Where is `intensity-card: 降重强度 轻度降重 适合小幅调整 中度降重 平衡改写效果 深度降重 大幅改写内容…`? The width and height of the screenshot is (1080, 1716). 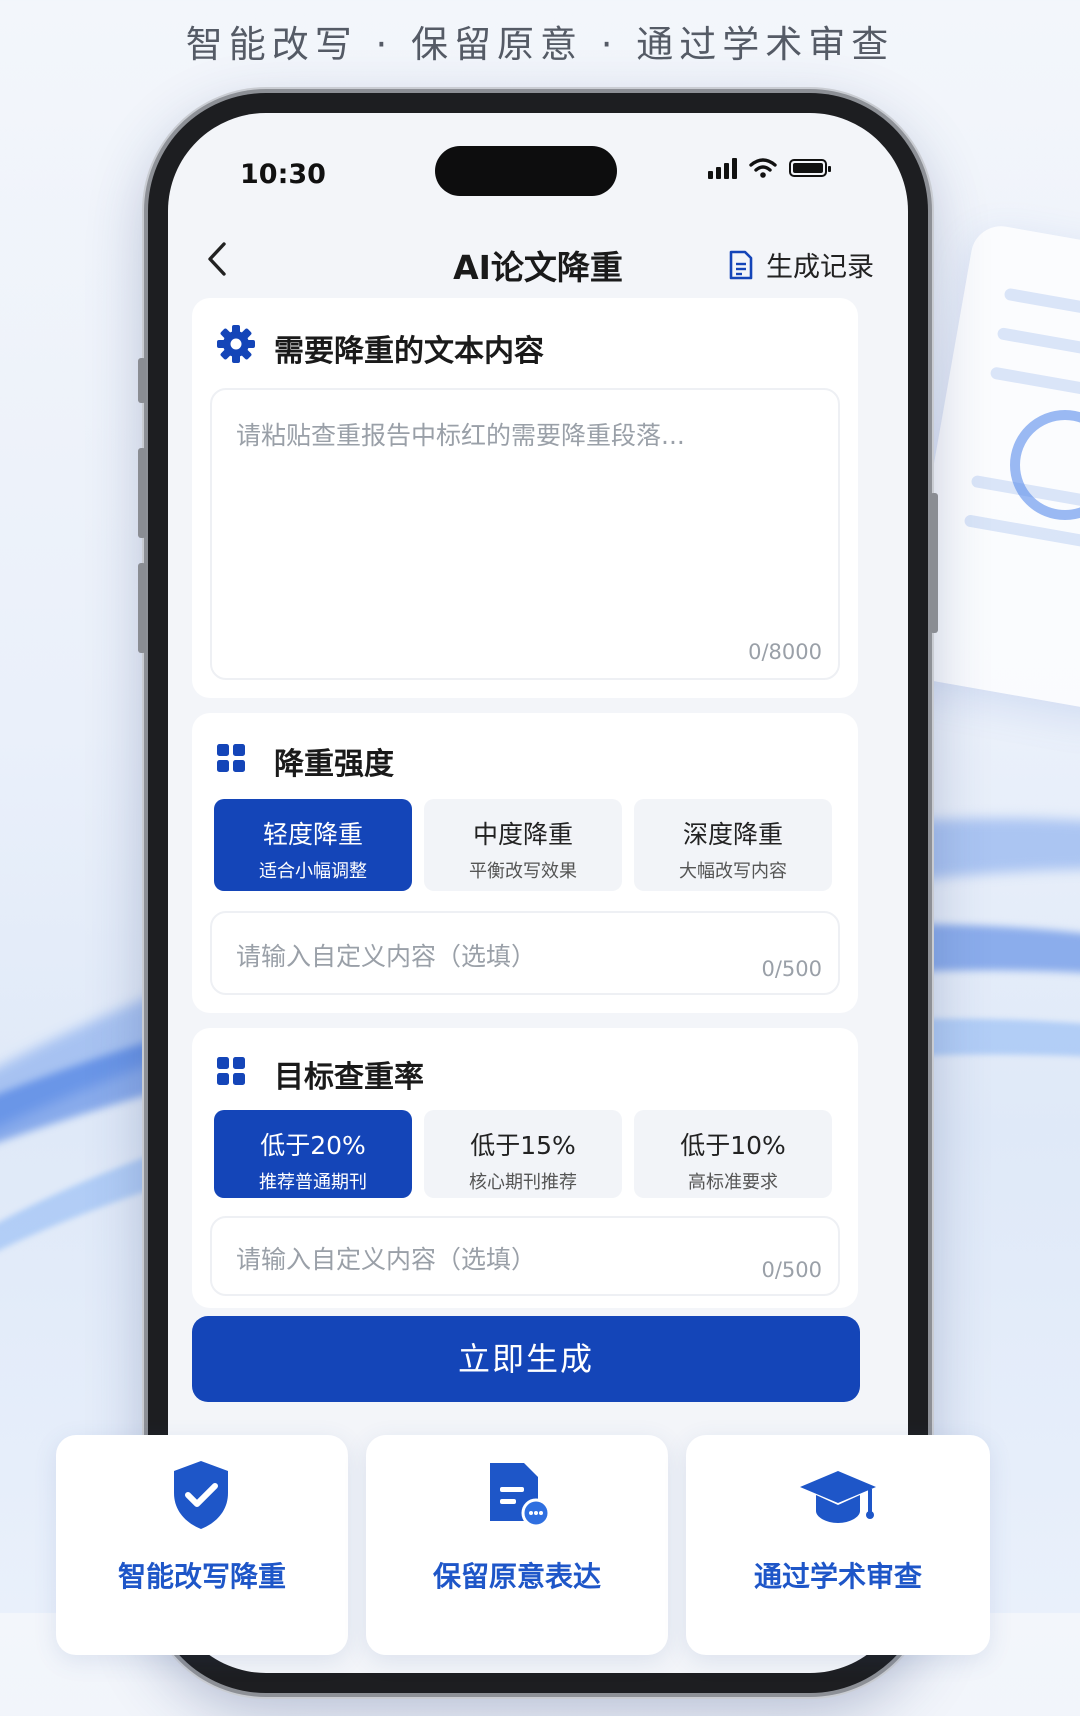 intensity-card: 降重强度 轻度降重 适合小幅调整 中度降重 平衡改写效果 深度降重 大幅改写内容… is located at coordinates (525, 863).